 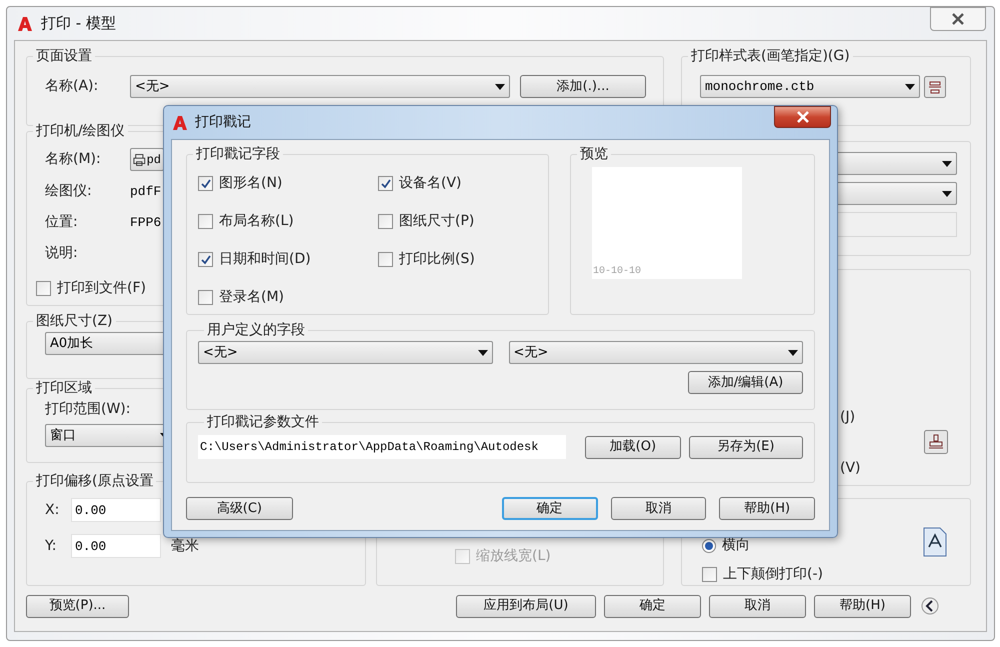 I want to click on checkbox-label: 登录名(M), so click(x=251, y=297).